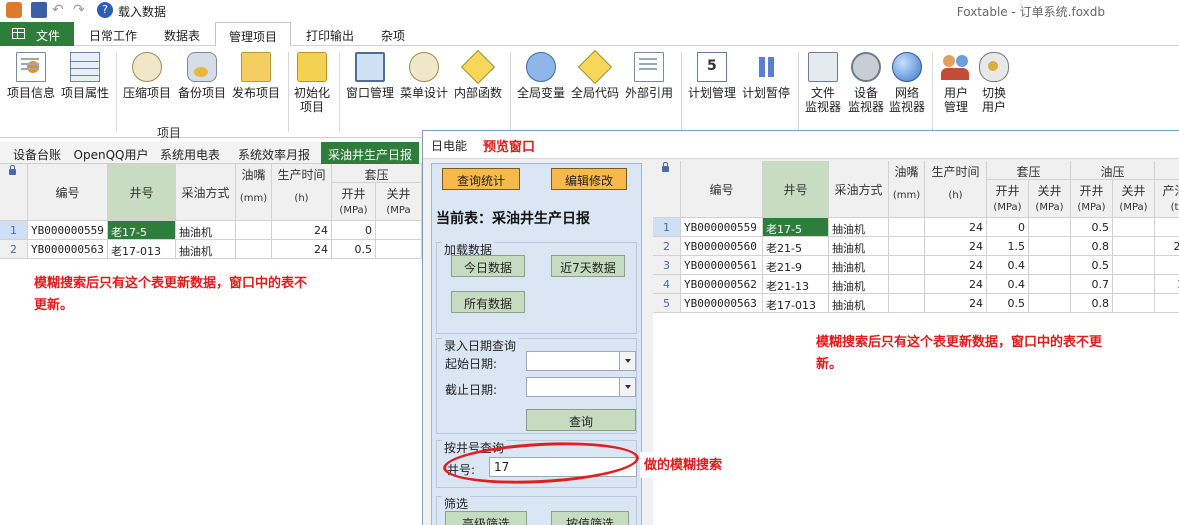  What do you see at coordinates (1134, 199) in the screenshot?
I see `col-header-tubing-close: 关井 (MPa)` at bounding box center [1134, 199].